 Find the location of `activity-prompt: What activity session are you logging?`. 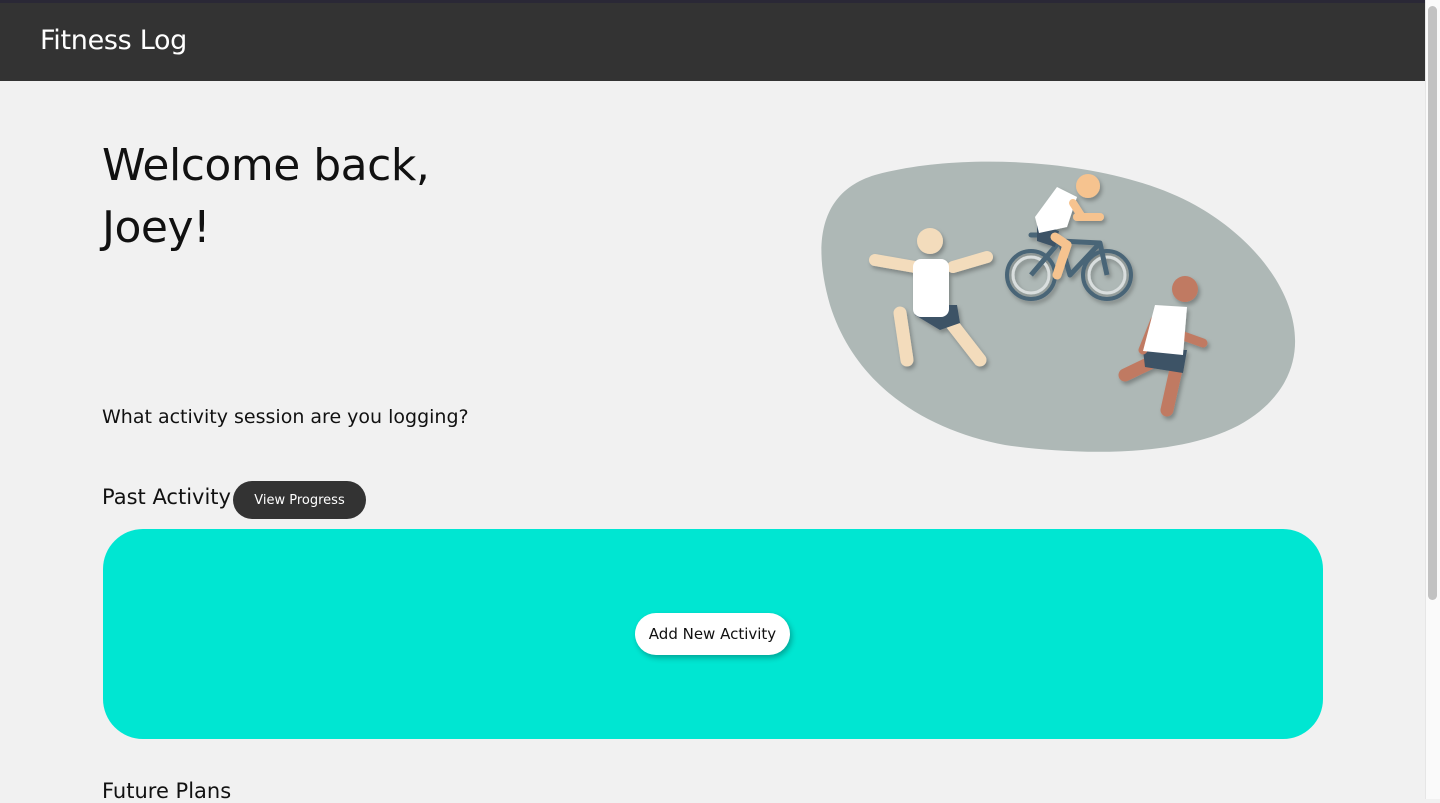

activity-prompt: What activity session are you logging? is located at coordinates (285, 417).